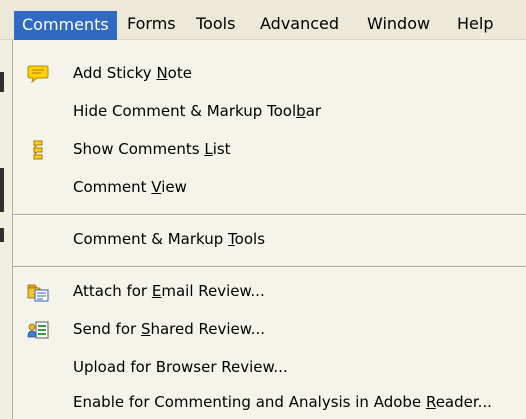  I want to click on email-review-icon, so click(38, 292).